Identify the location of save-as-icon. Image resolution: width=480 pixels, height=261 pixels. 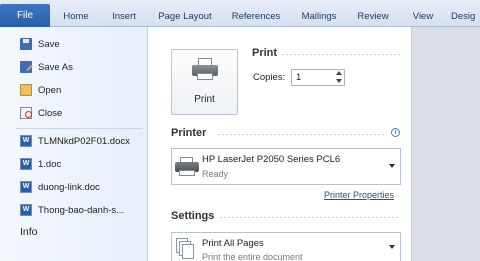
(26, 67).